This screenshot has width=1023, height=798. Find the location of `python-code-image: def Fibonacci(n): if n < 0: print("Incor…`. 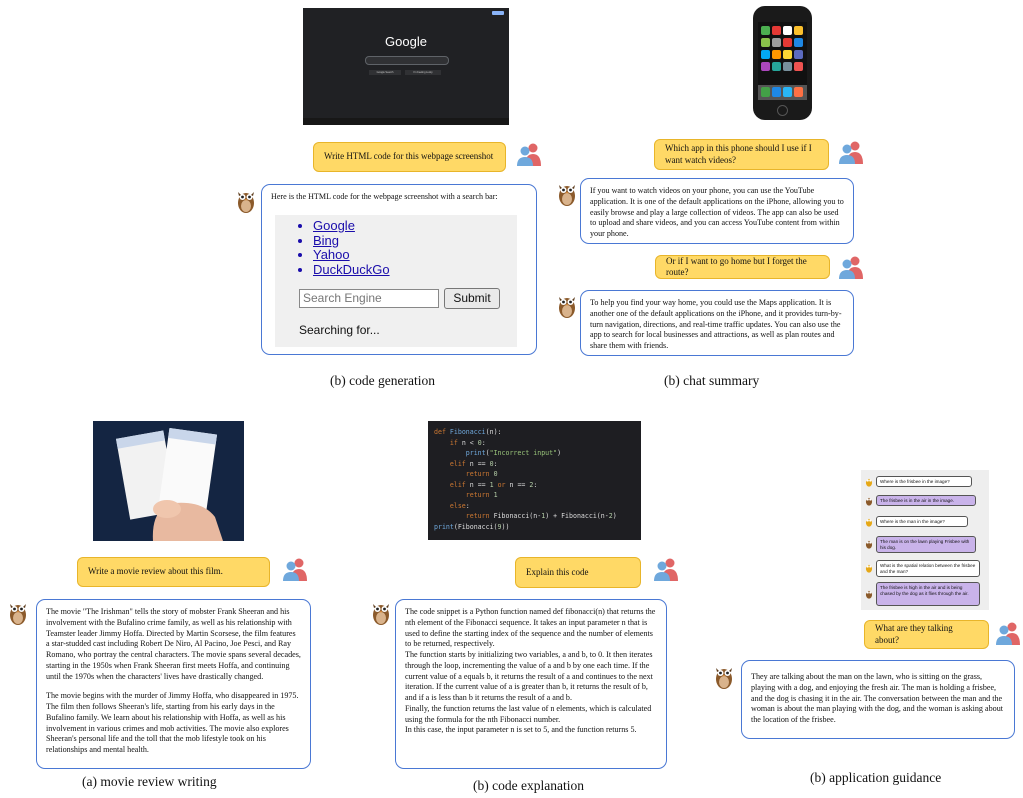

python-code-image: def Fibonacci(n): if n < 0: print("Incor… is located at coordinates (534, 480).